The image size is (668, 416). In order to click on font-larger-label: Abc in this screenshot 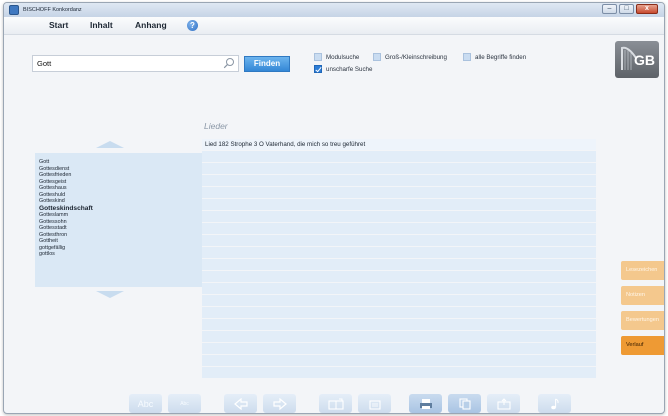, I will do `click(145, 403)`.